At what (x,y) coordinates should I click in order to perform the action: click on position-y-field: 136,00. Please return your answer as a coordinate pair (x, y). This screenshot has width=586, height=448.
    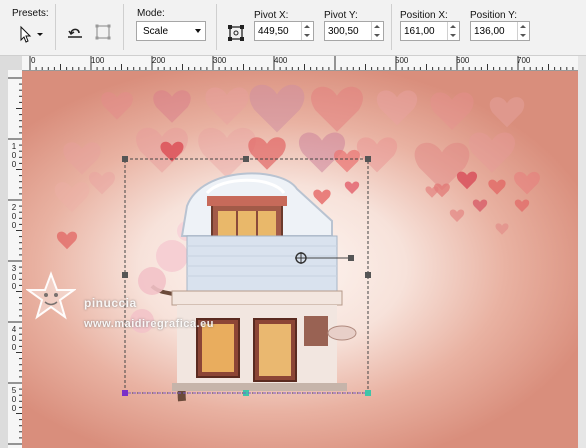
    Looking at the image, I should click on (500, 31).